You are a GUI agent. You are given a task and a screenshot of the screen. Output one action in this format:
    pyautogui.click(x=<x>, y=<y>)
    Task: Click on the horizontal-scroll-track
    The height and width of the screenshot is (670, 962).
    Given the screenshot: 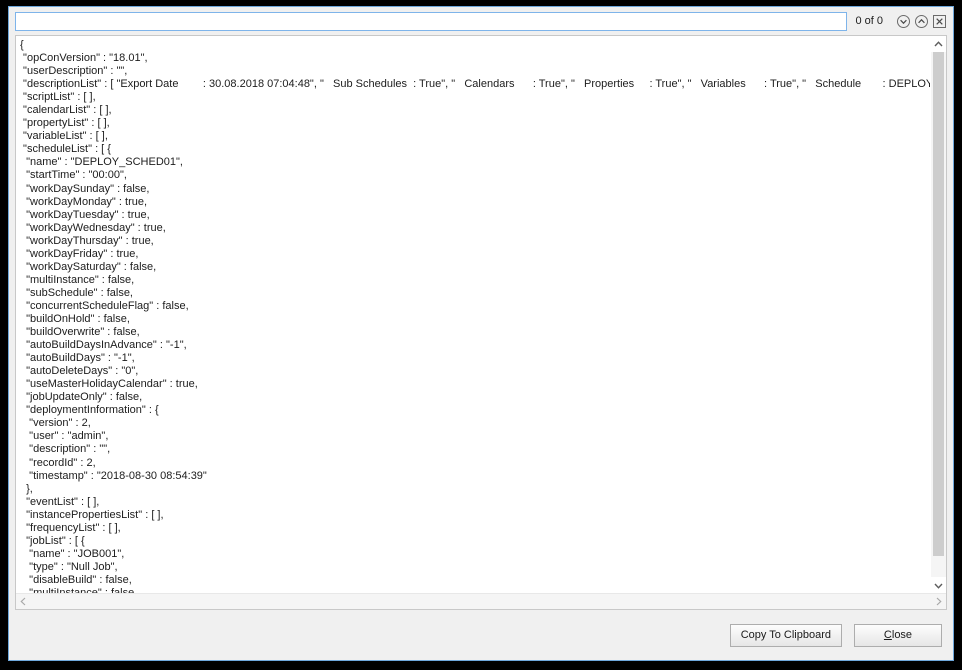 What is the action you would take?
    pyautogui.click(x=481, y=601)
    